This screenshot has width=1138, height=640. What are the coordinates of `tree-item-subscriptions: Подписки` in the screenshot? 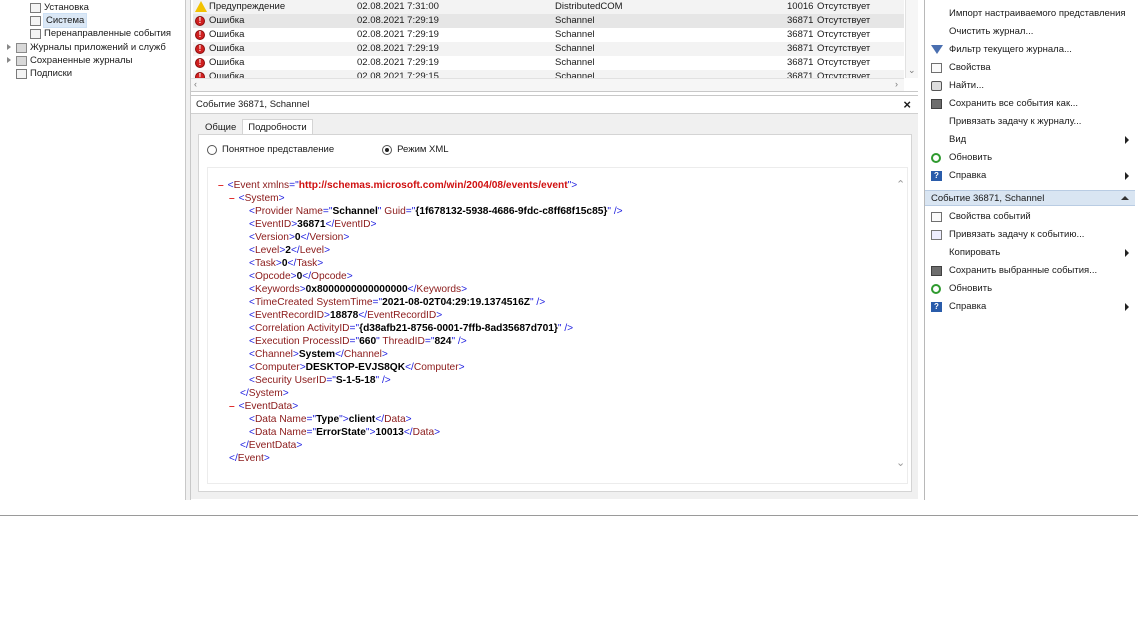 It's located at (44, 73).